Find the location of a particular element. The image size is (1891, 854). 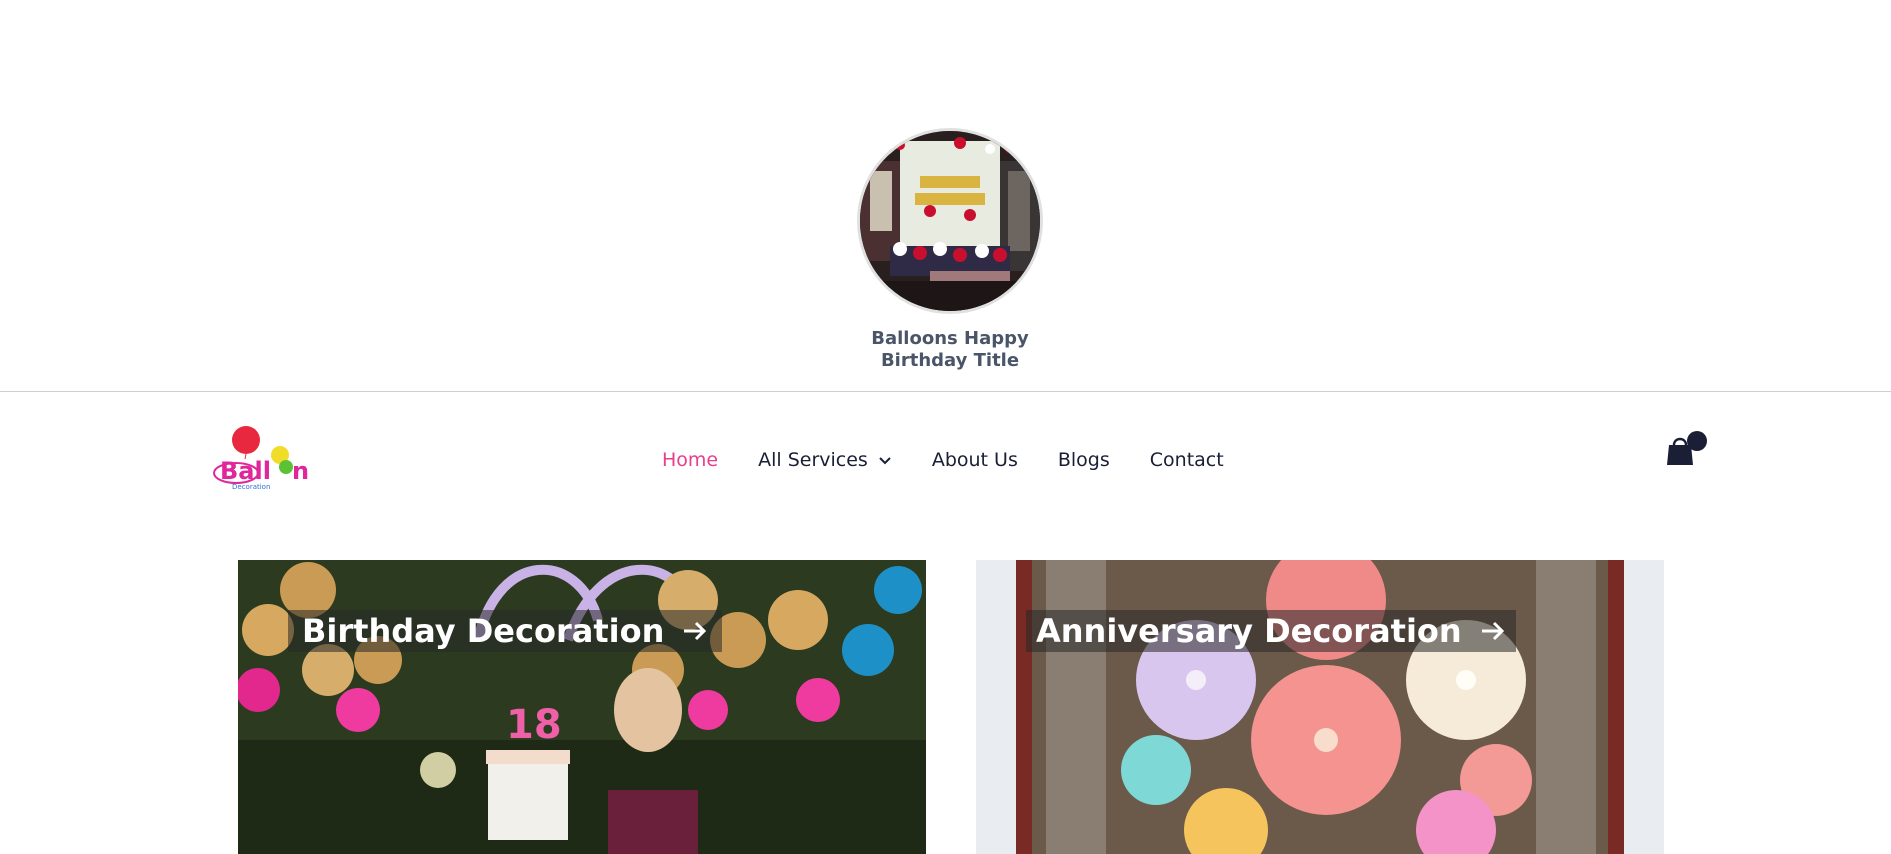

card-anniversary-label: Anniversary Decoration is located at coordinates (1271, 631).